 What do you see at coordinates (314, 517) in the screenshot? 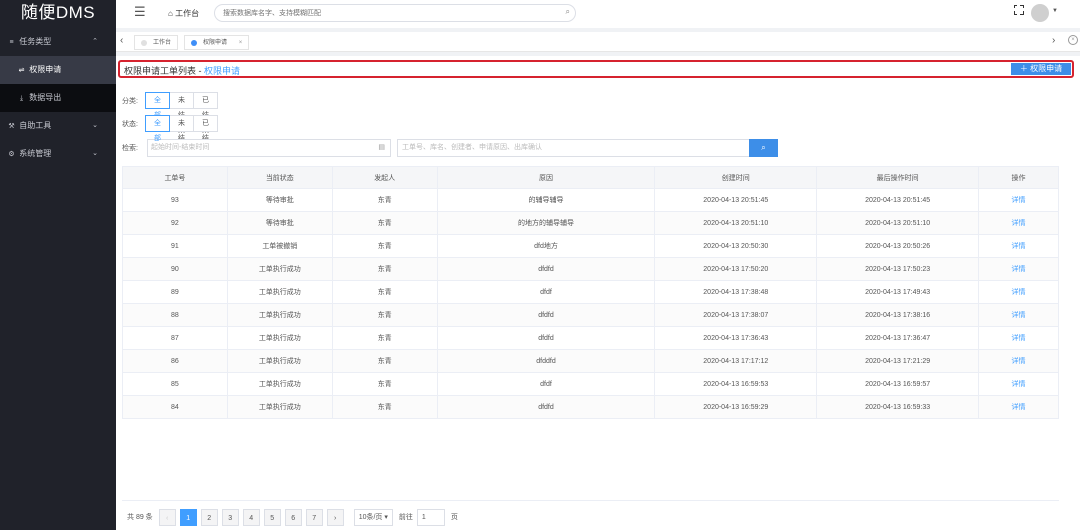
I see `page-number-button: 7` at bounding box center [314, 517].